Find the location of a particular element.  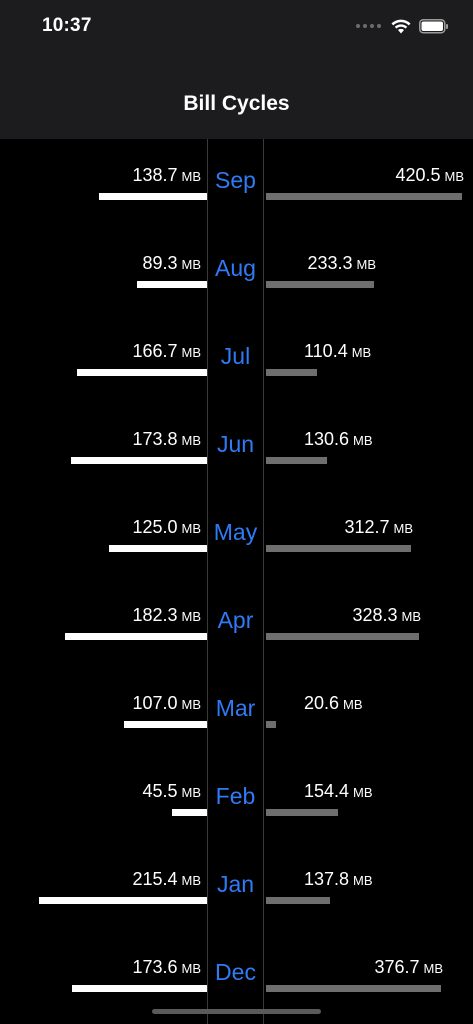

right-value-number: 20.6 is located at coordinates (322, 703).